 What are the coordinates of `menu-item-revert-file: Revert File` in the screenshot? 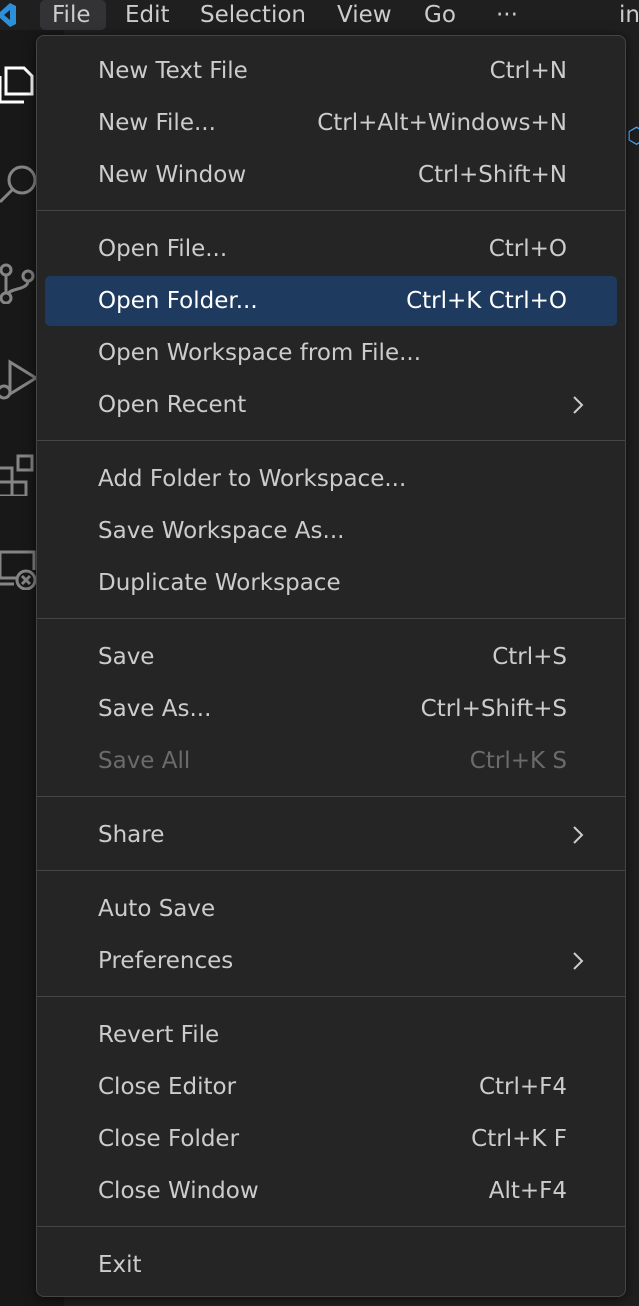 It's located at (331, 1035).